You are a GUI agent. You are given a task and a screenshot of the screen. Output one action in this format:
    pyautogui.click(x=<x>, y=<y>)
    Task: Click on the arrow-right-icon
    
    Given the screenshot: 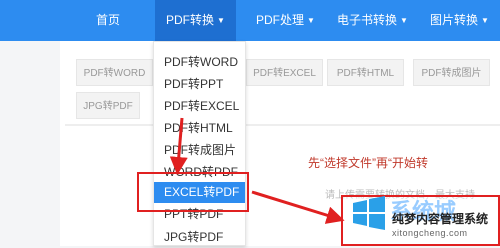 What is the action you would take?
    pyautogui.click(x=298, y=207)
    